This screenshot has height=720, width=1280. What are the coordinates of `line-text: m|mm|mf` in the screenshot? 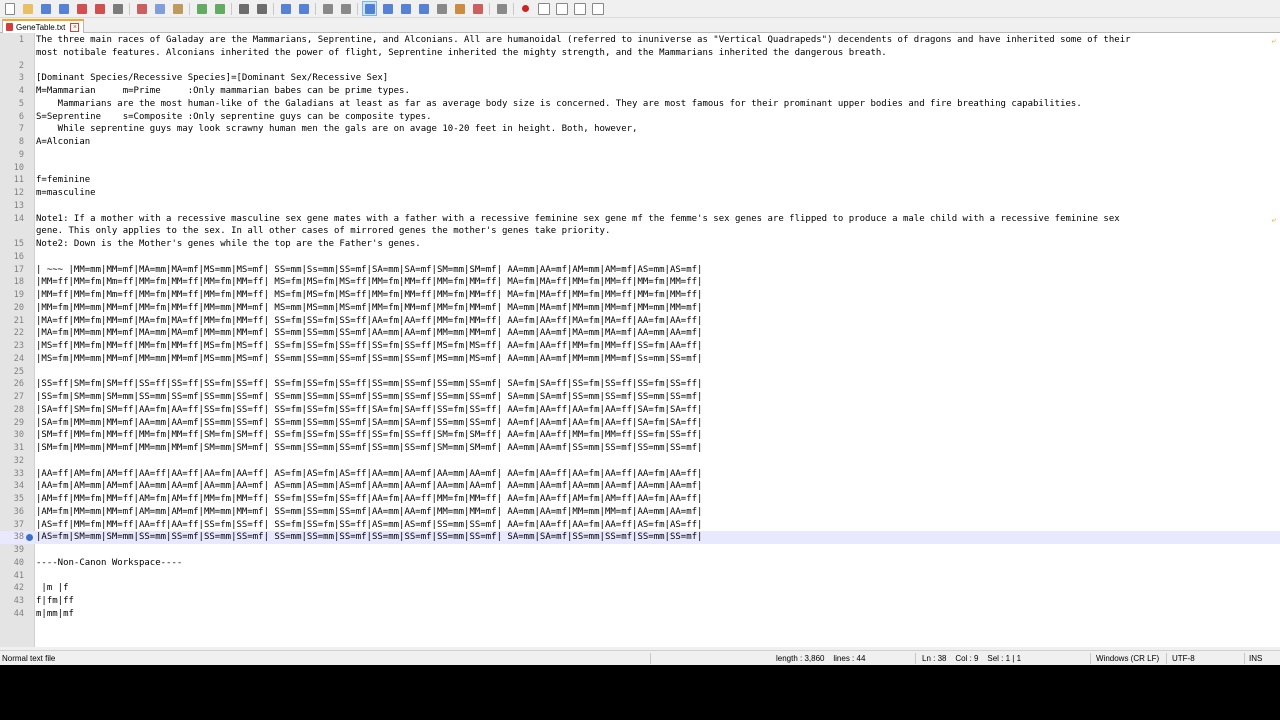 It's located at (55, 614).